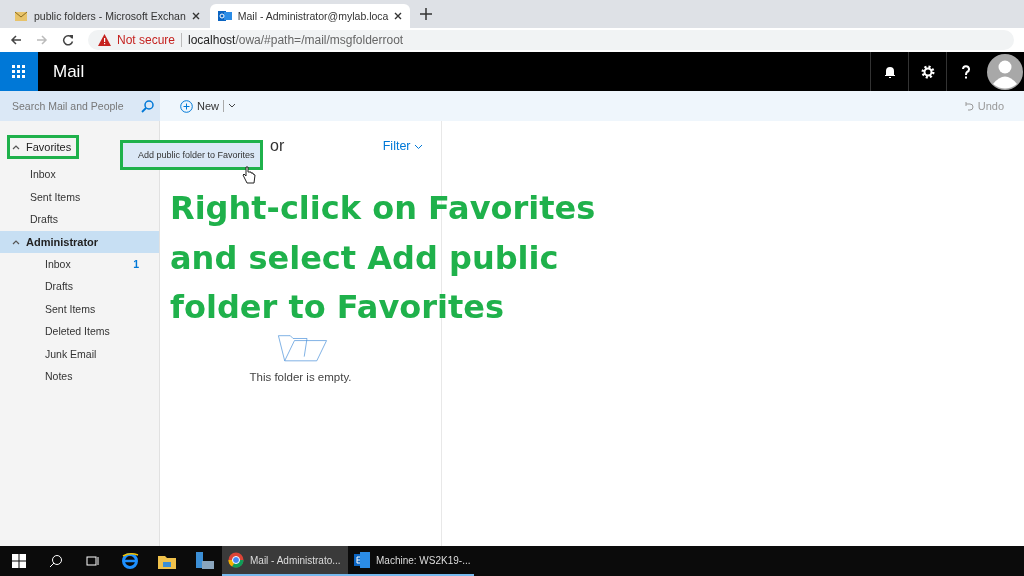 This screenshot has height=576, width=1024. What do you see at coordinates (300, 377) in the screenshot?
I see `empty-message: This folder is empty.` at bounding box center [300, 377].